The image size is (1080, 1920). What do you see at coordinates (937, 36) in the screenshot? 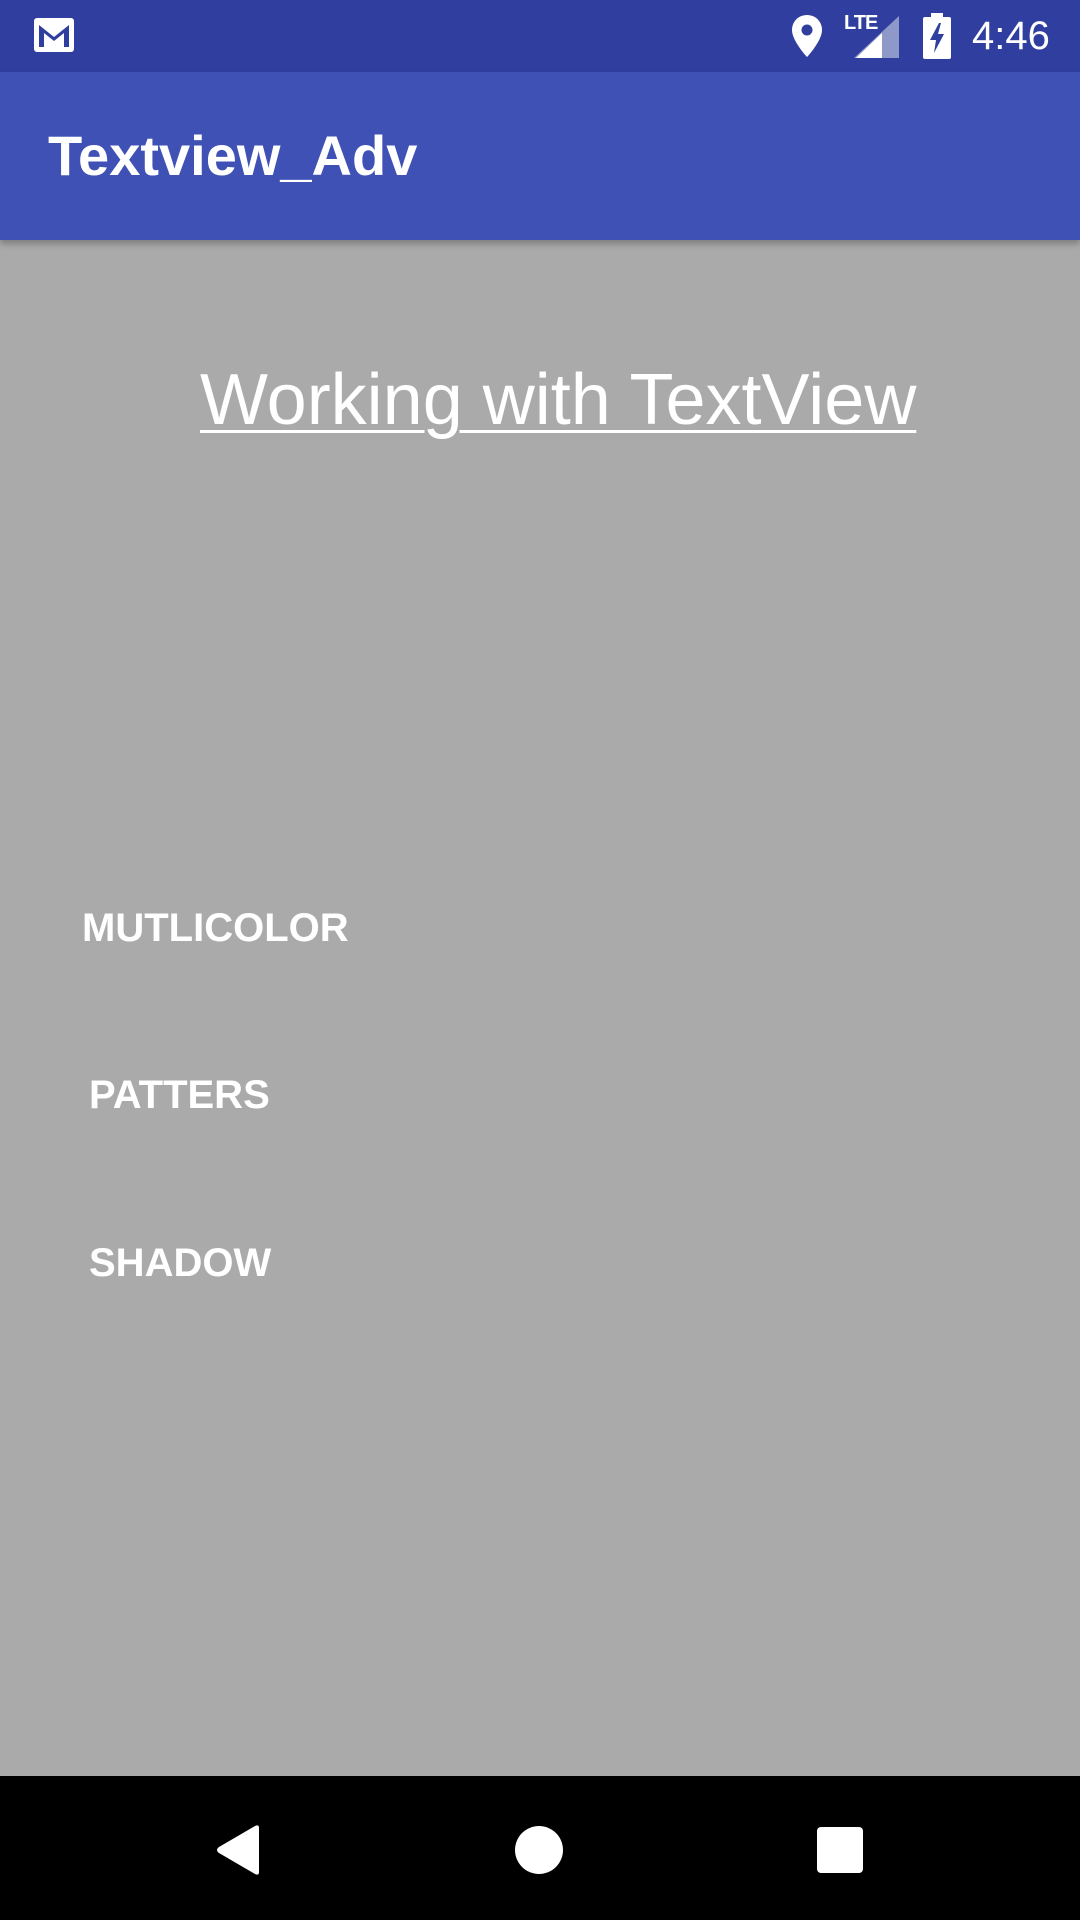
I see `battery-charging-icon` at bounding box center [937, 36].